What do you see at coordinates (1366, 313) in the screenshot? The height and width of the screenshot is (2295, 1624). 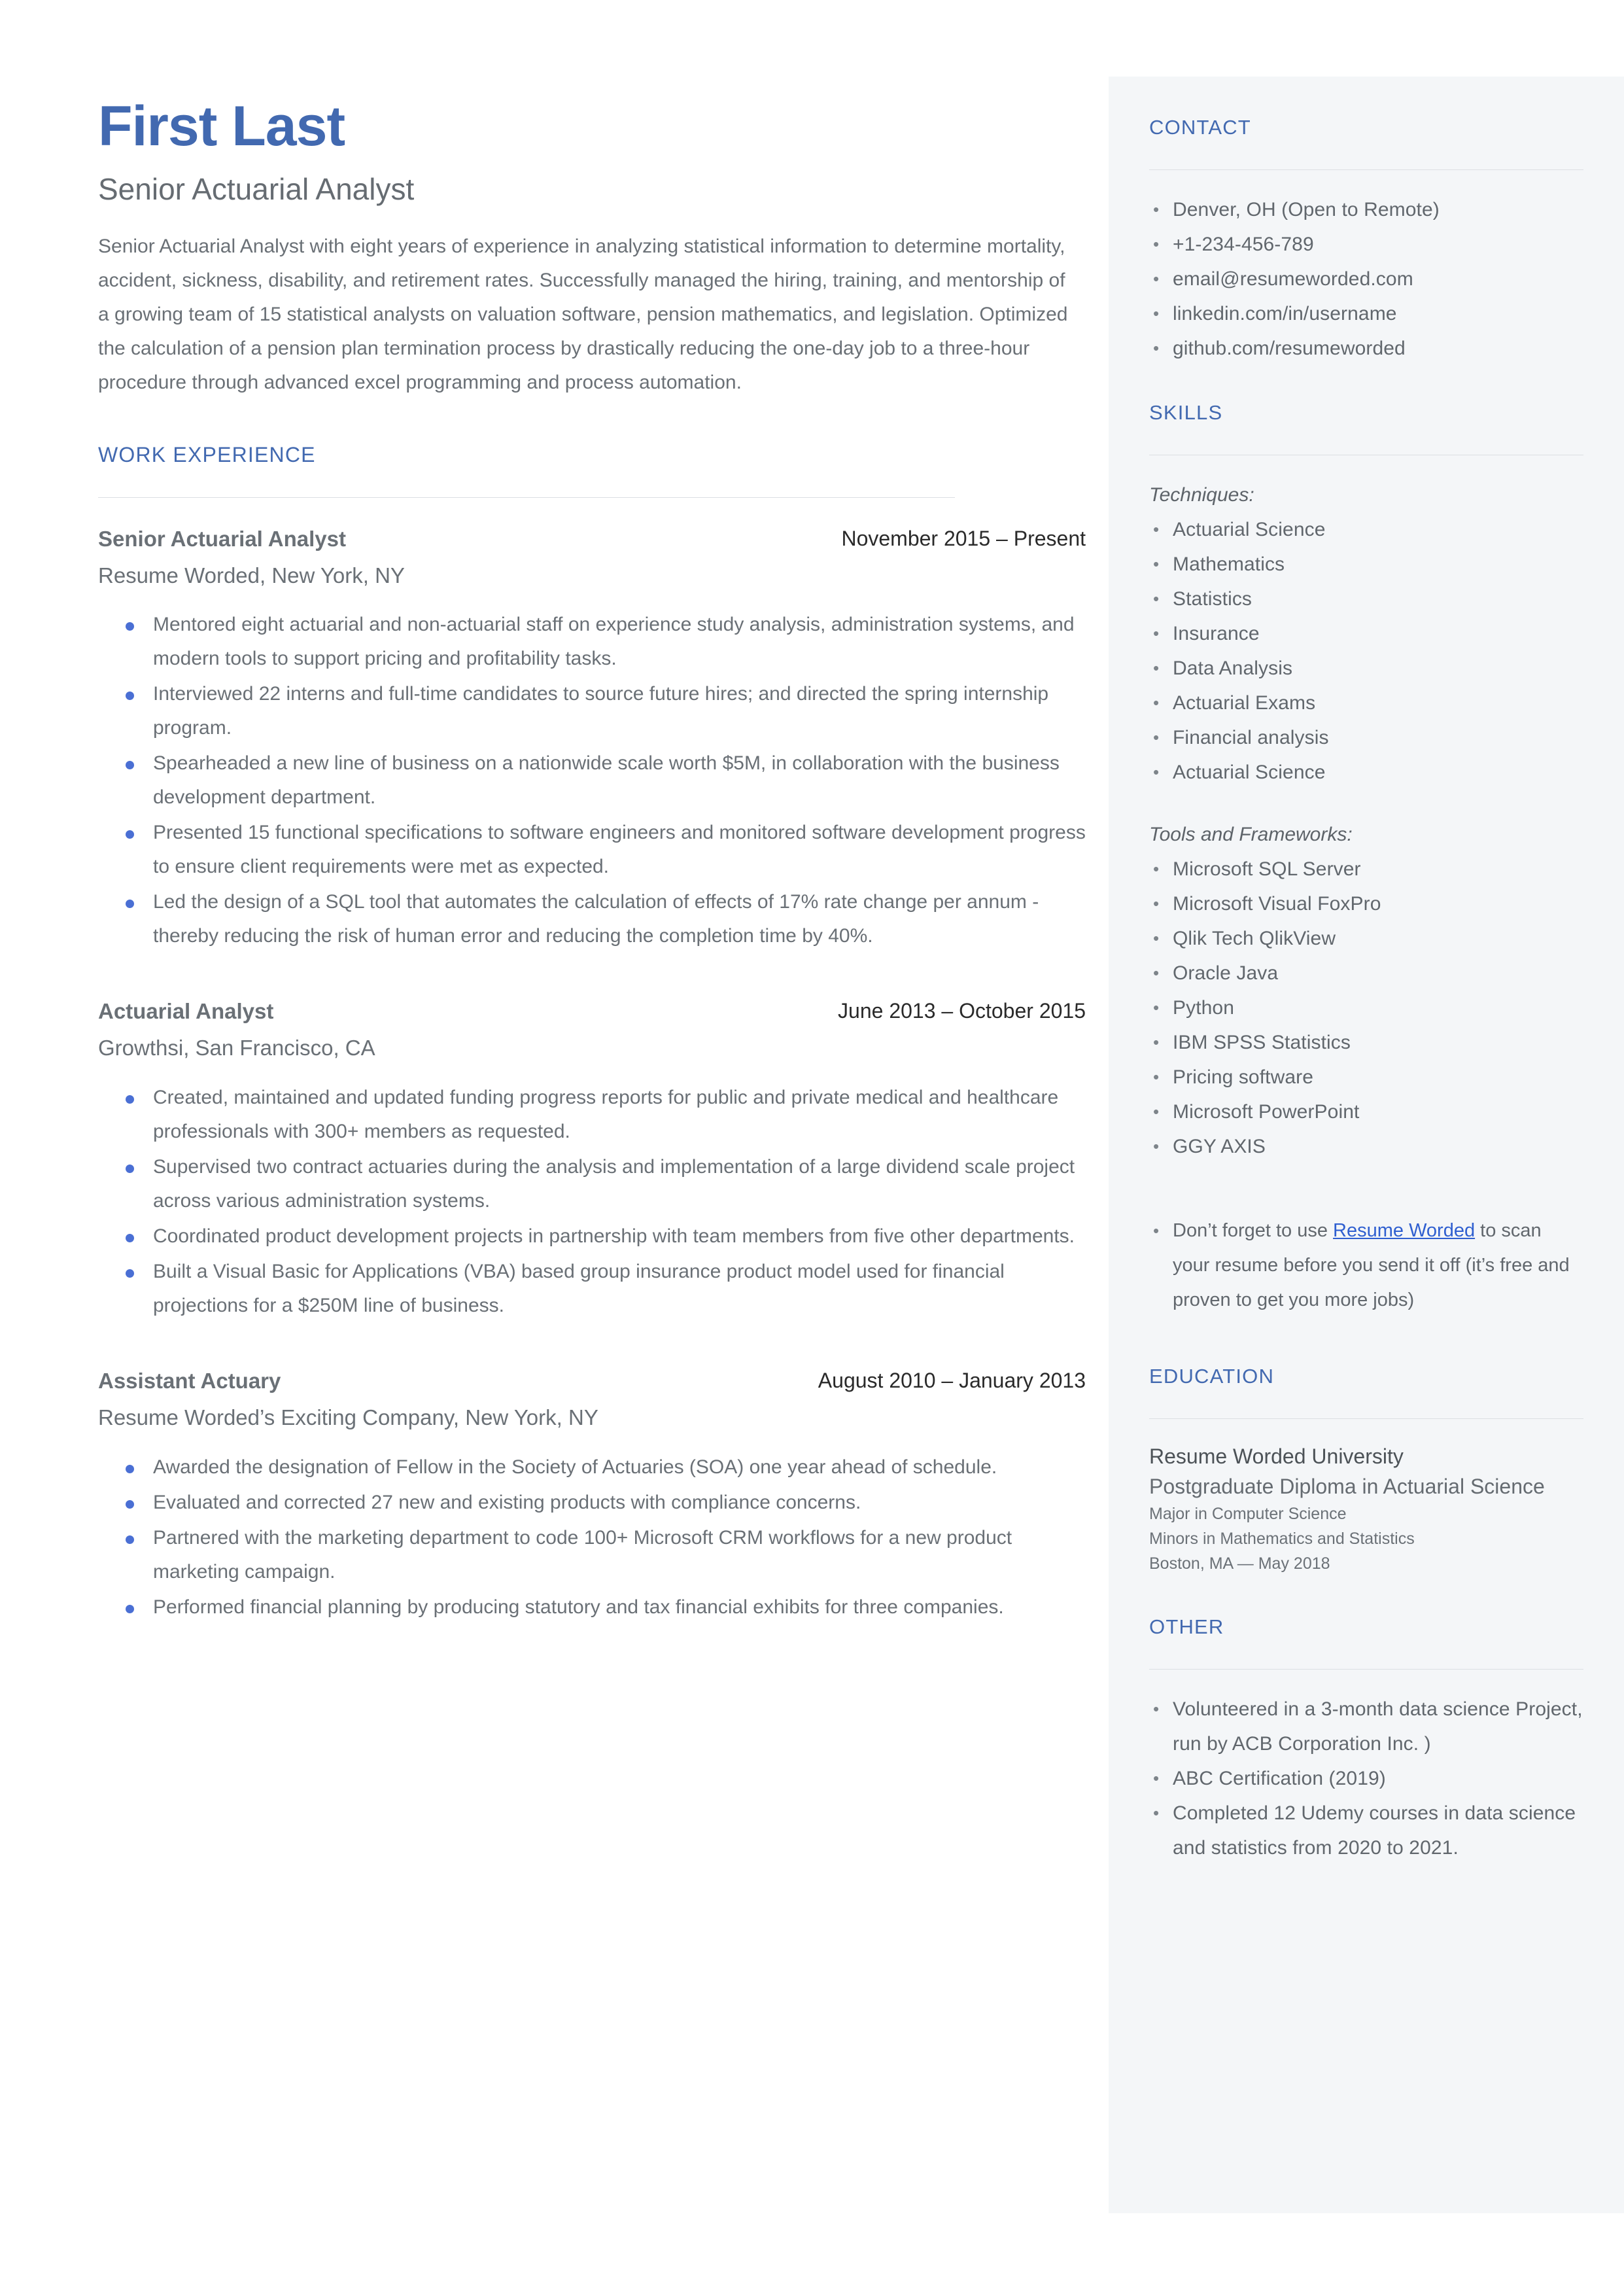 I see `contact-item: linkedin.com/in/username` at bounding box center [1366, 313].